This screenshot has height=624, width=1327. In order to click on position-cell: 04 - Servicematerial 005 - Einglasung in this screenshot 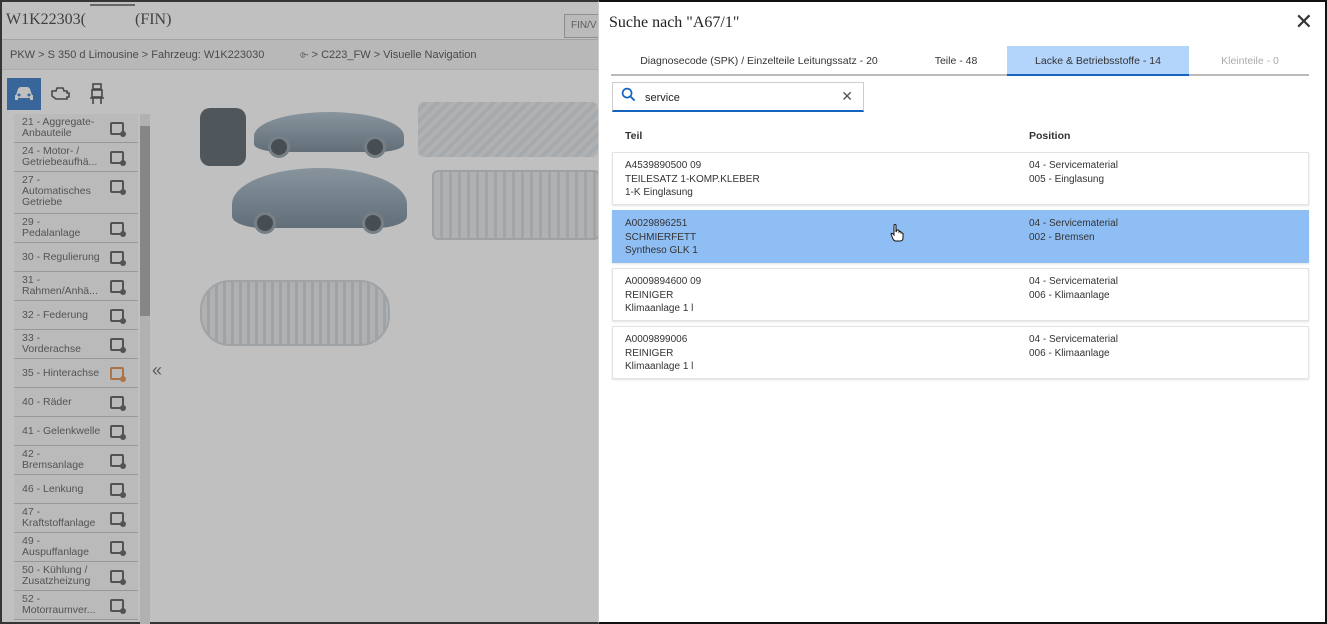, I will do `click(1073, 172)`.